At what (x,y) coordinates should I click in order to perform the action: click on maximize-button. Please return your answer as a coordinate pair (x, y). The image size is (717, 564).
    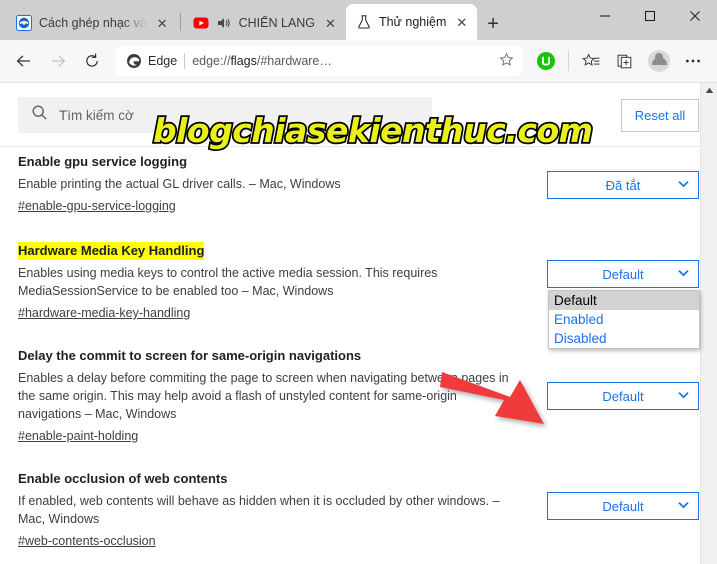
    Looking at the image, I should click on (649, 16).